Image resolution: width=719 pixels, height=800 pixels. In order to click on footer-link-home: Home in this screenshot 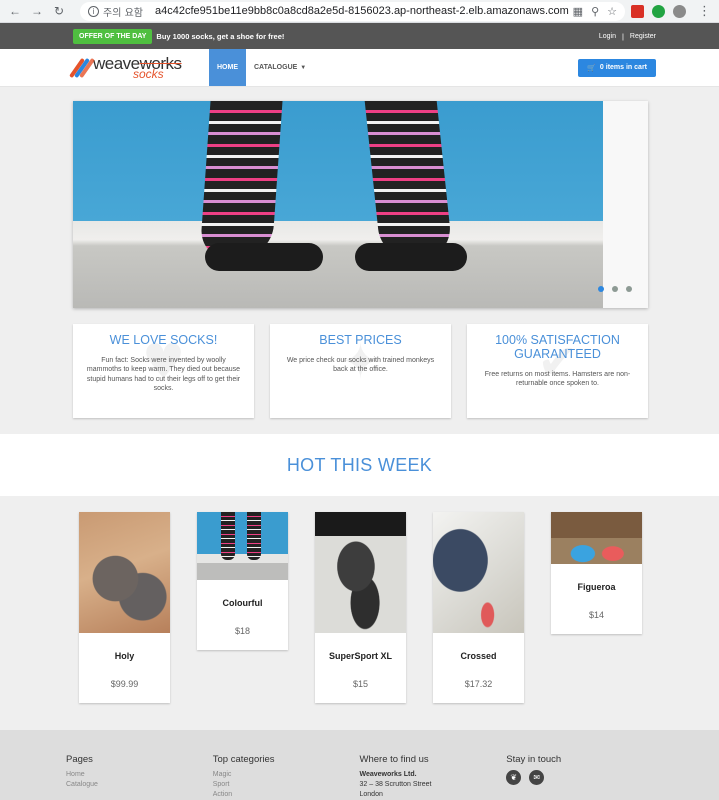, I will do `click(139, 775)`.